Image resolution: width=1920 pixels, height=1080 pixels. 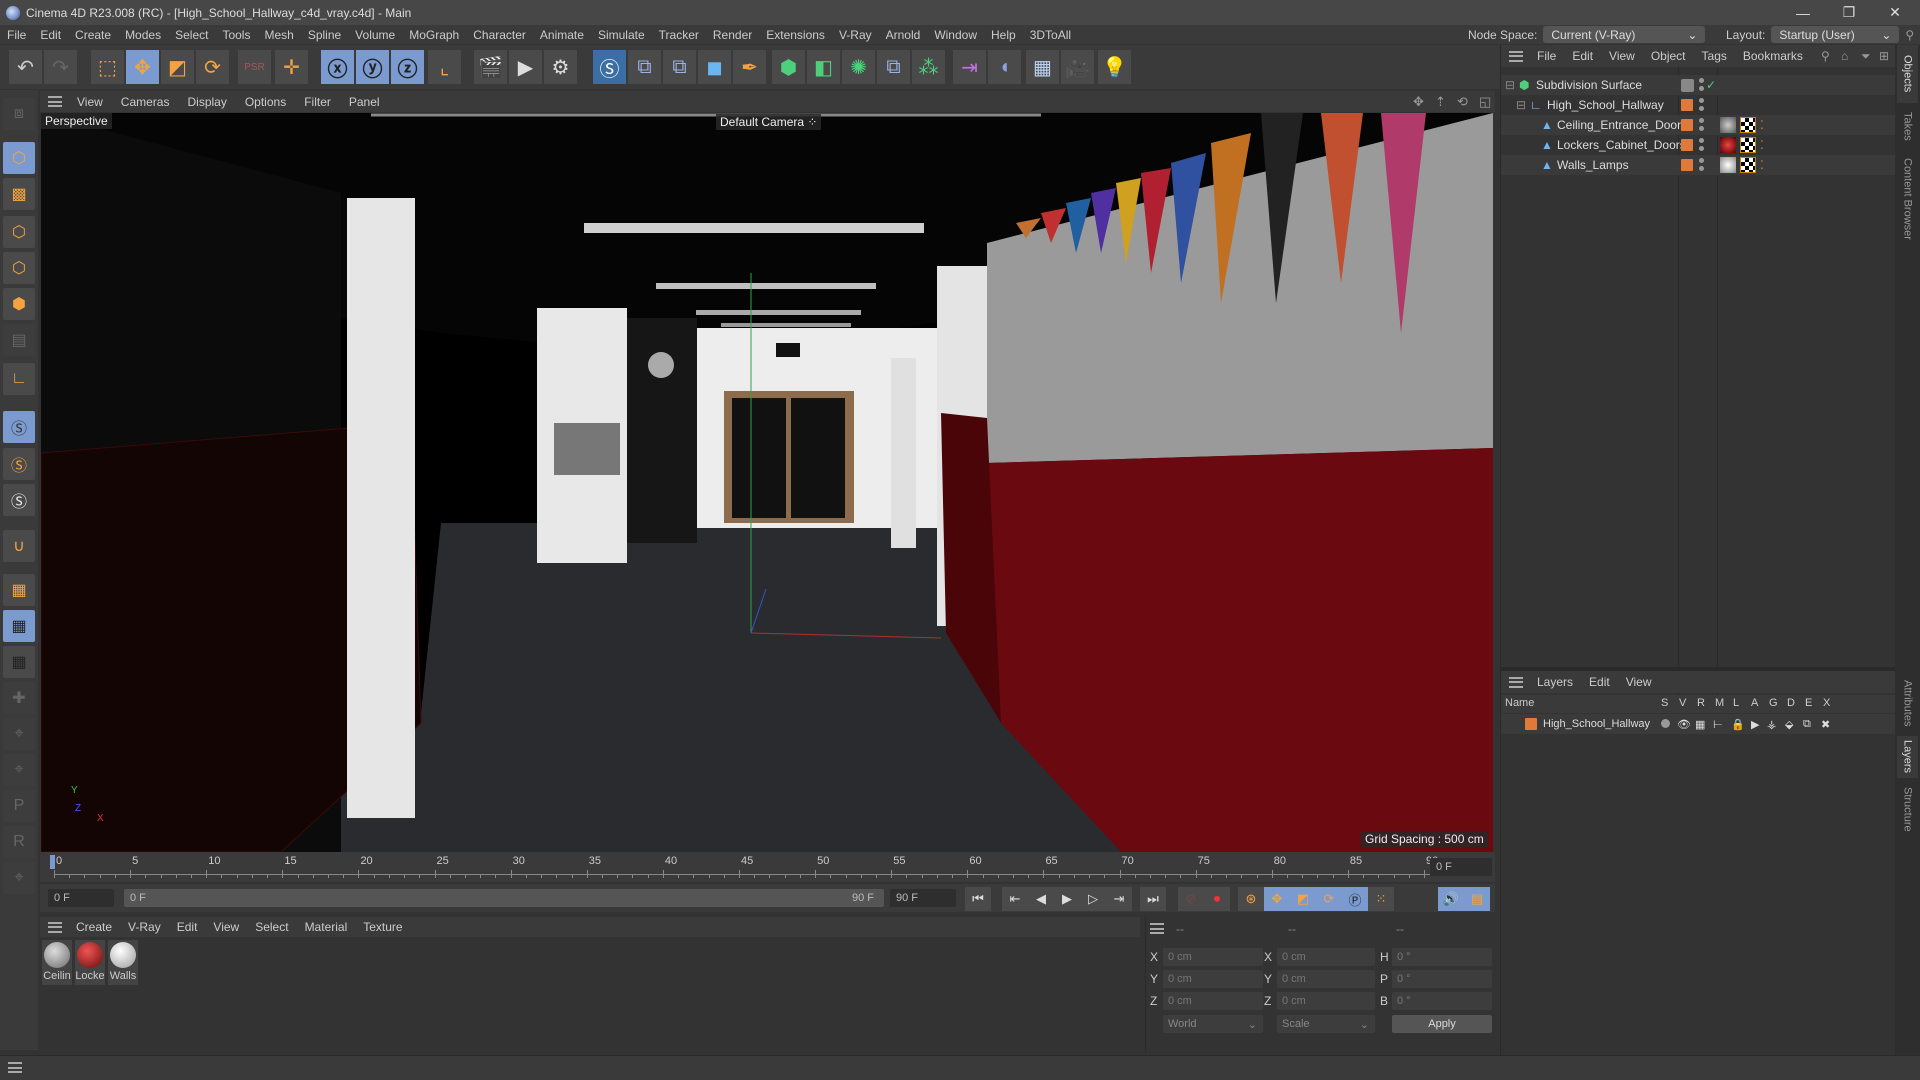 I want to click on maximize-view-icon: ◱, so click(x=1485, y=102).